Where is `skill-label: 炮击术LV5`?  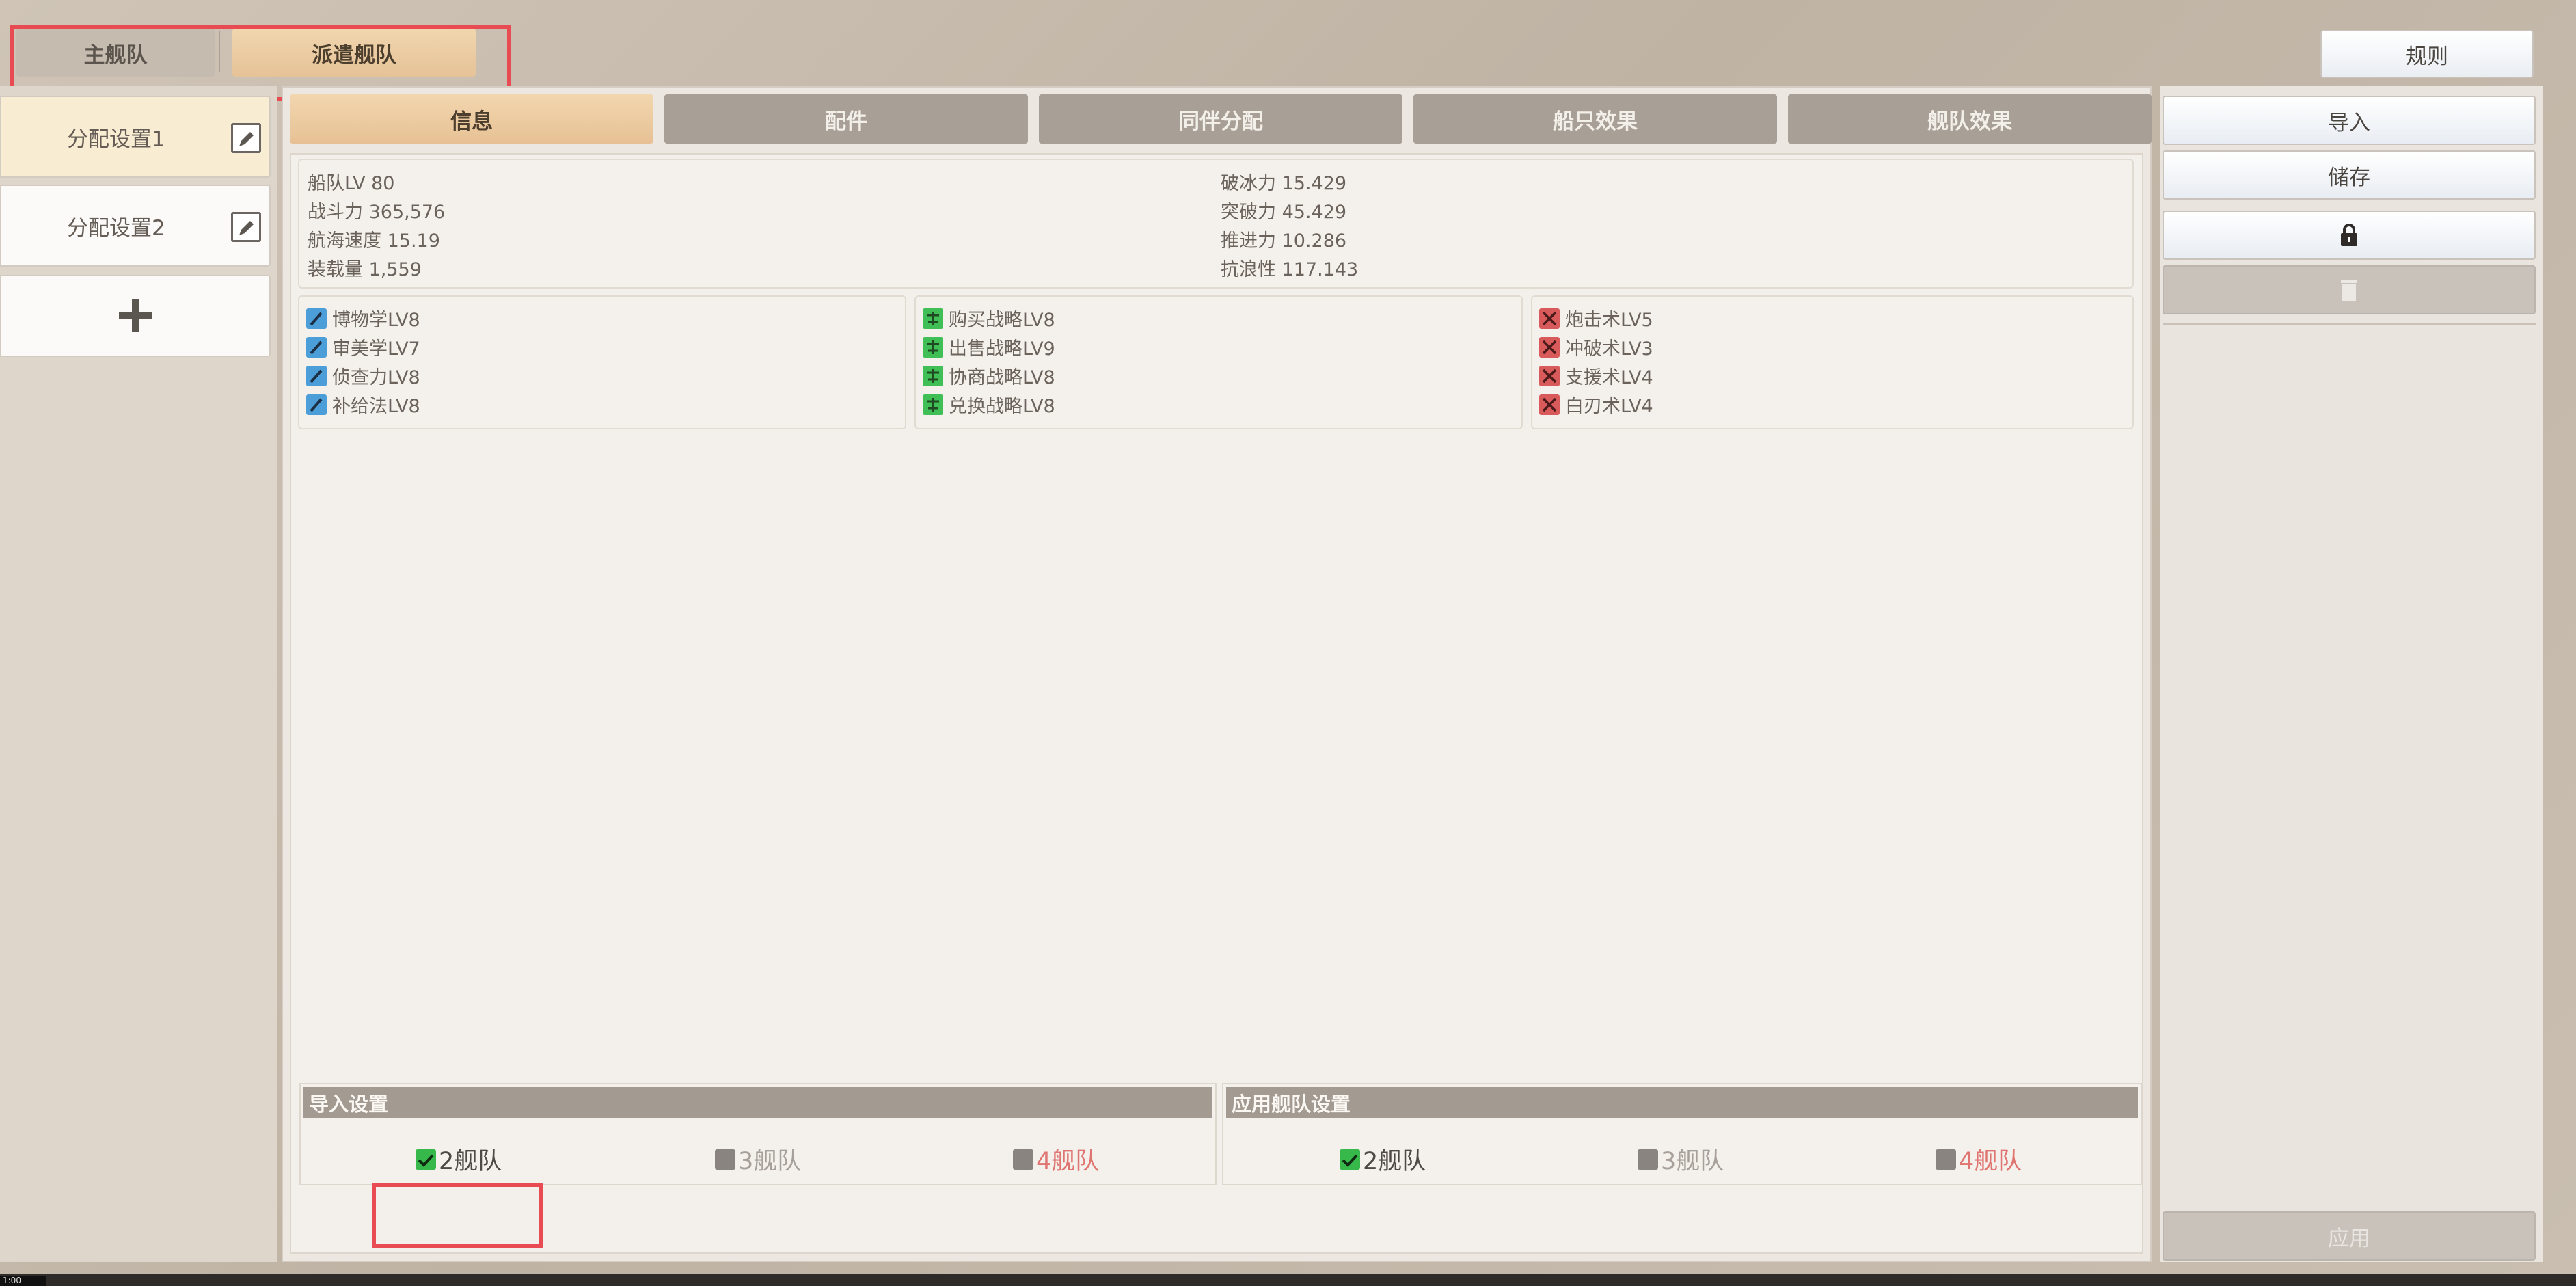
skill-label: 炮击术LV5 is located at coordinates (1609, 320).